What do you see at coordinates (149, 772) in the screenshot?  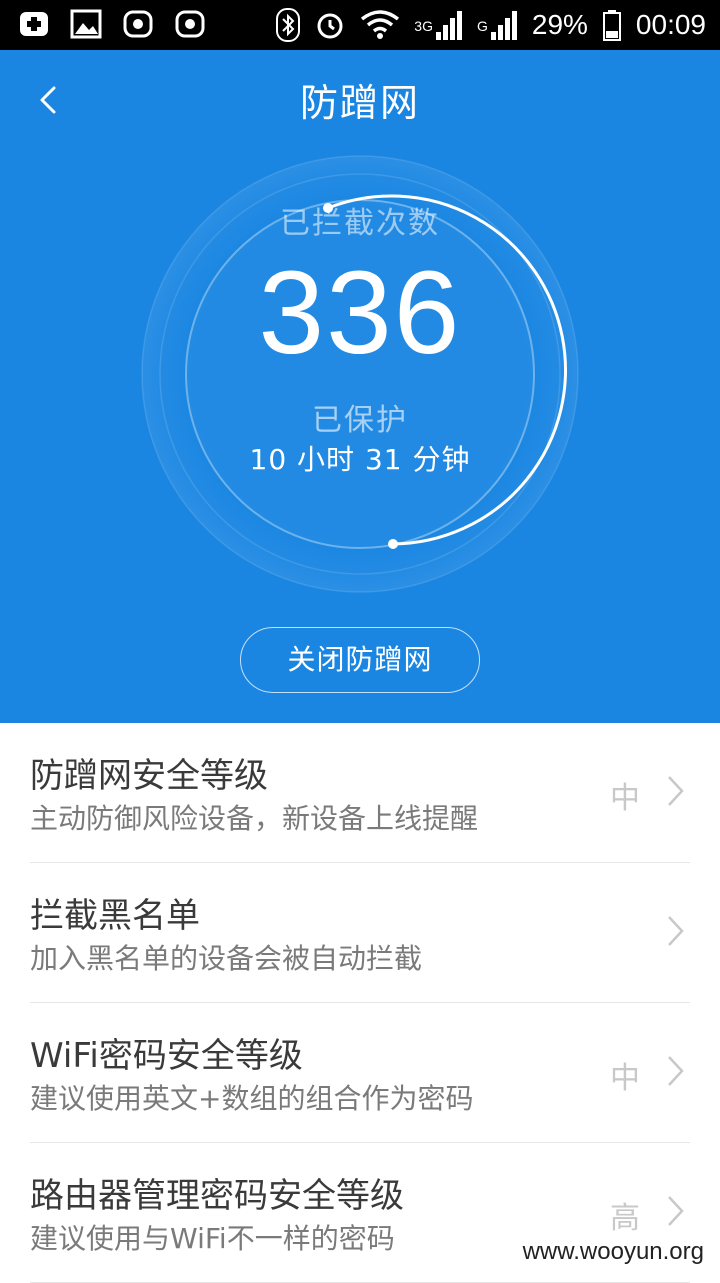 I see `list-item-title: 防蹭网安全等级` at bounding box center [149, 772].